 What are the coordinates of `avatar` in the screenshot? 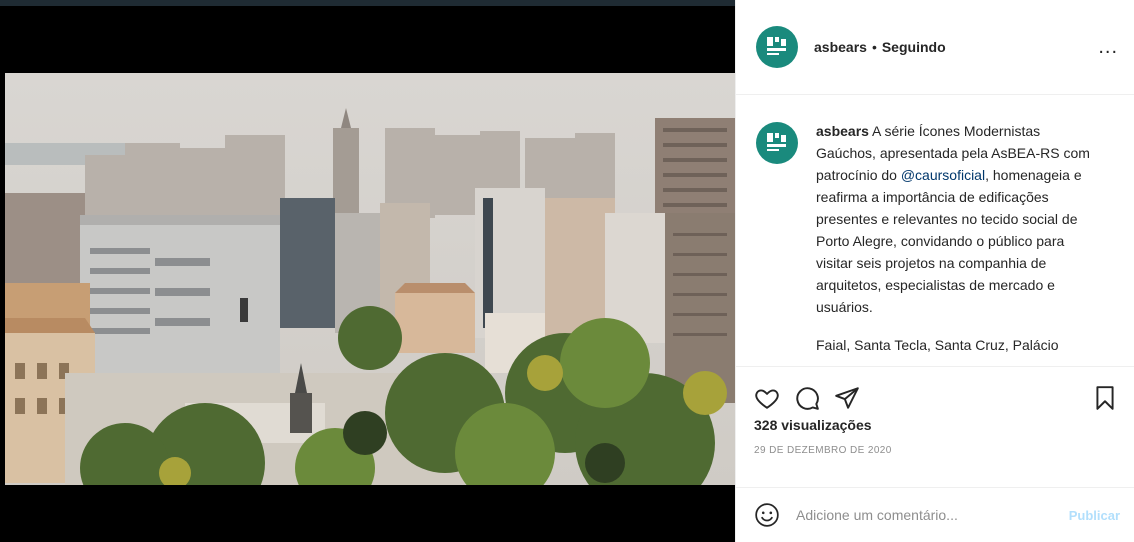 It's located at (777, 47).